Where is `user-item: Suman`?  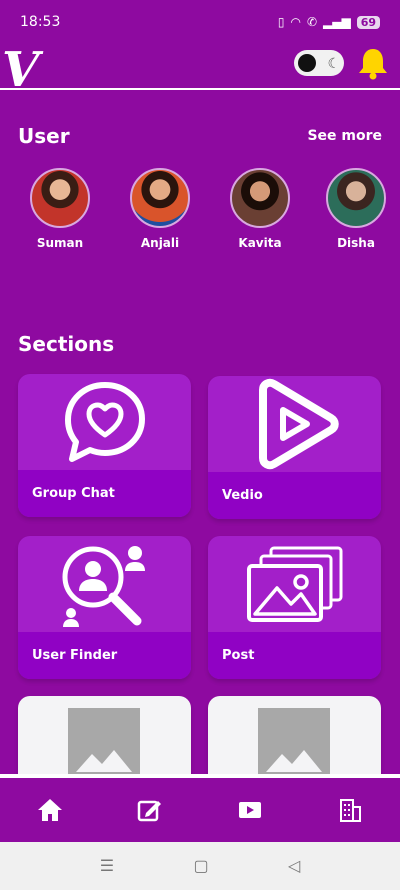 user-item: Suman is located at coordinates (60, 209).